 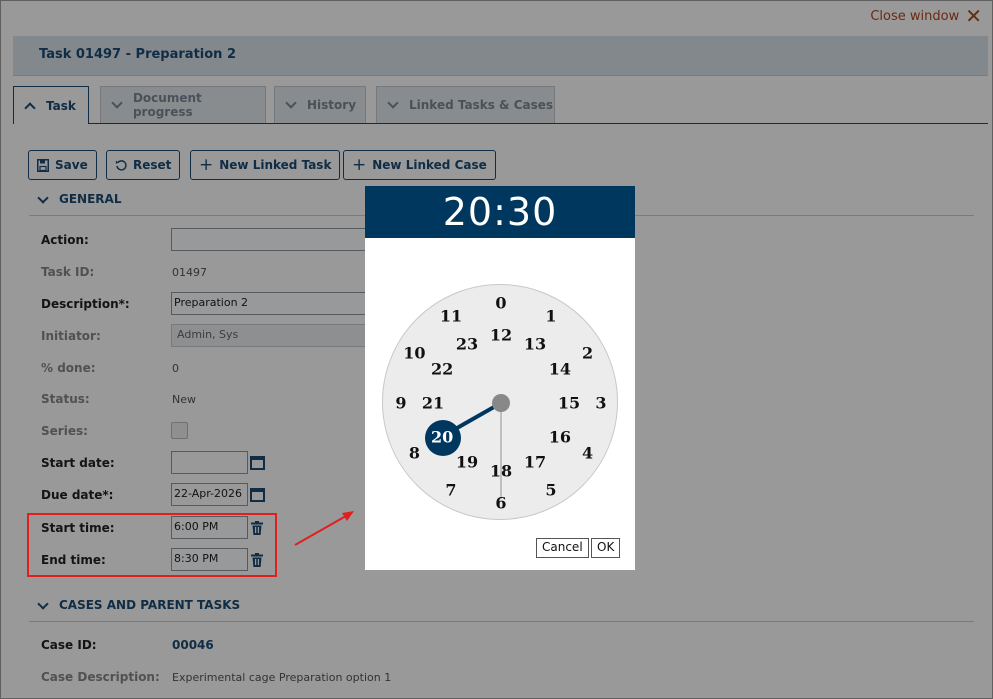 What do you see at coordinates (560, 437) in the screenshot?
I see `clock-inner-number: 16` at bounding box center [560, 437].